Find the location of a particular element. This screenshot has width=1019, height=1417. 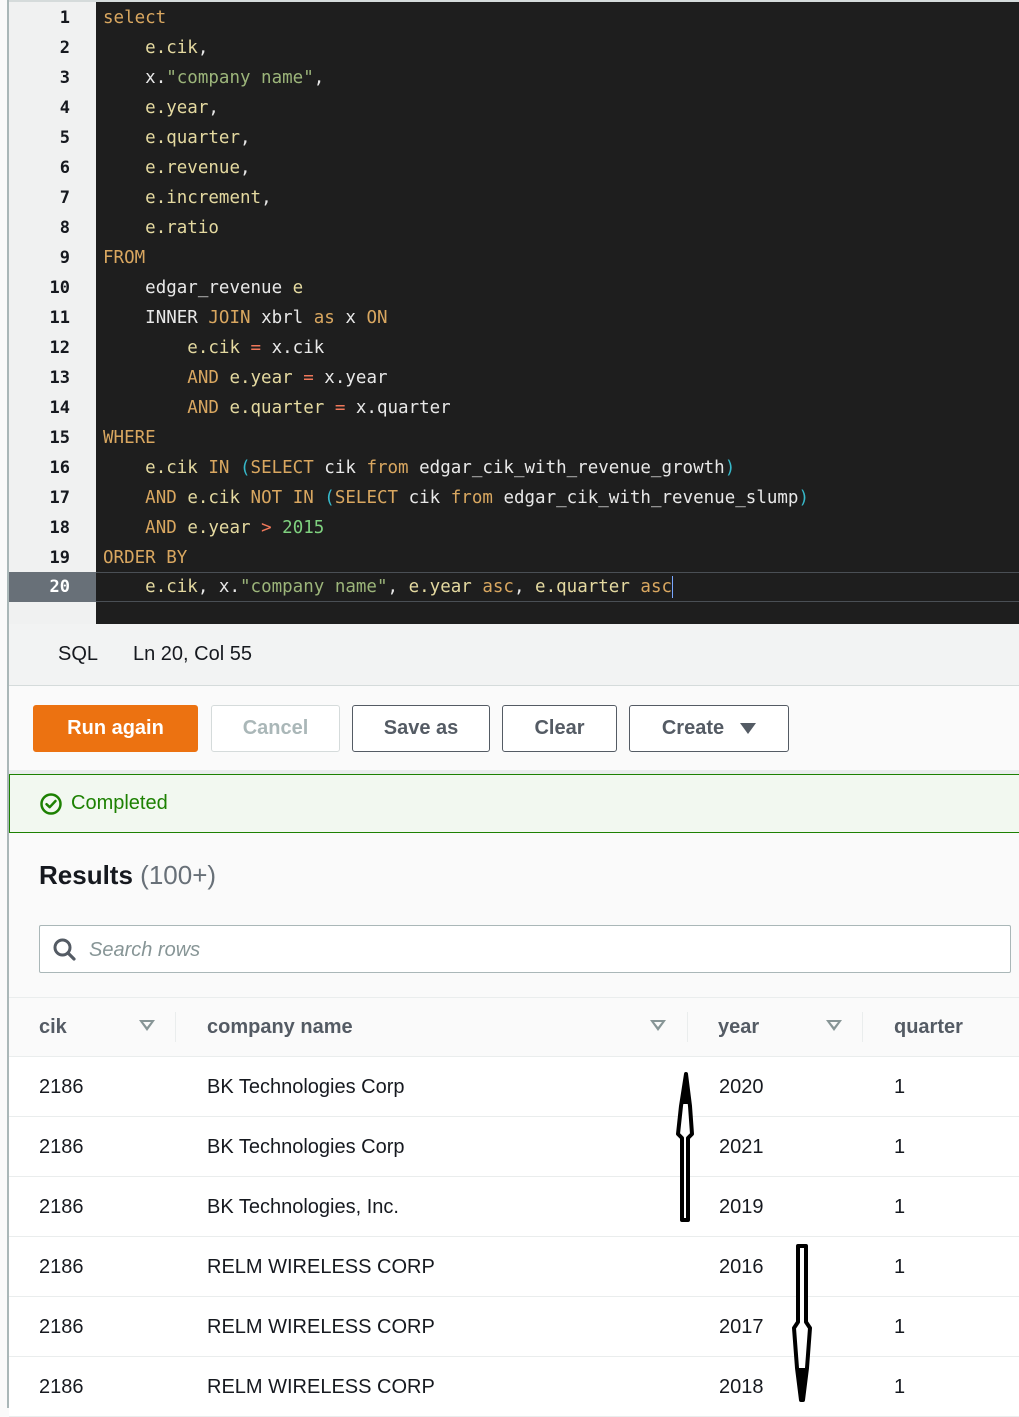

cell-year: 2018 is located at coordinates (741, 1387).